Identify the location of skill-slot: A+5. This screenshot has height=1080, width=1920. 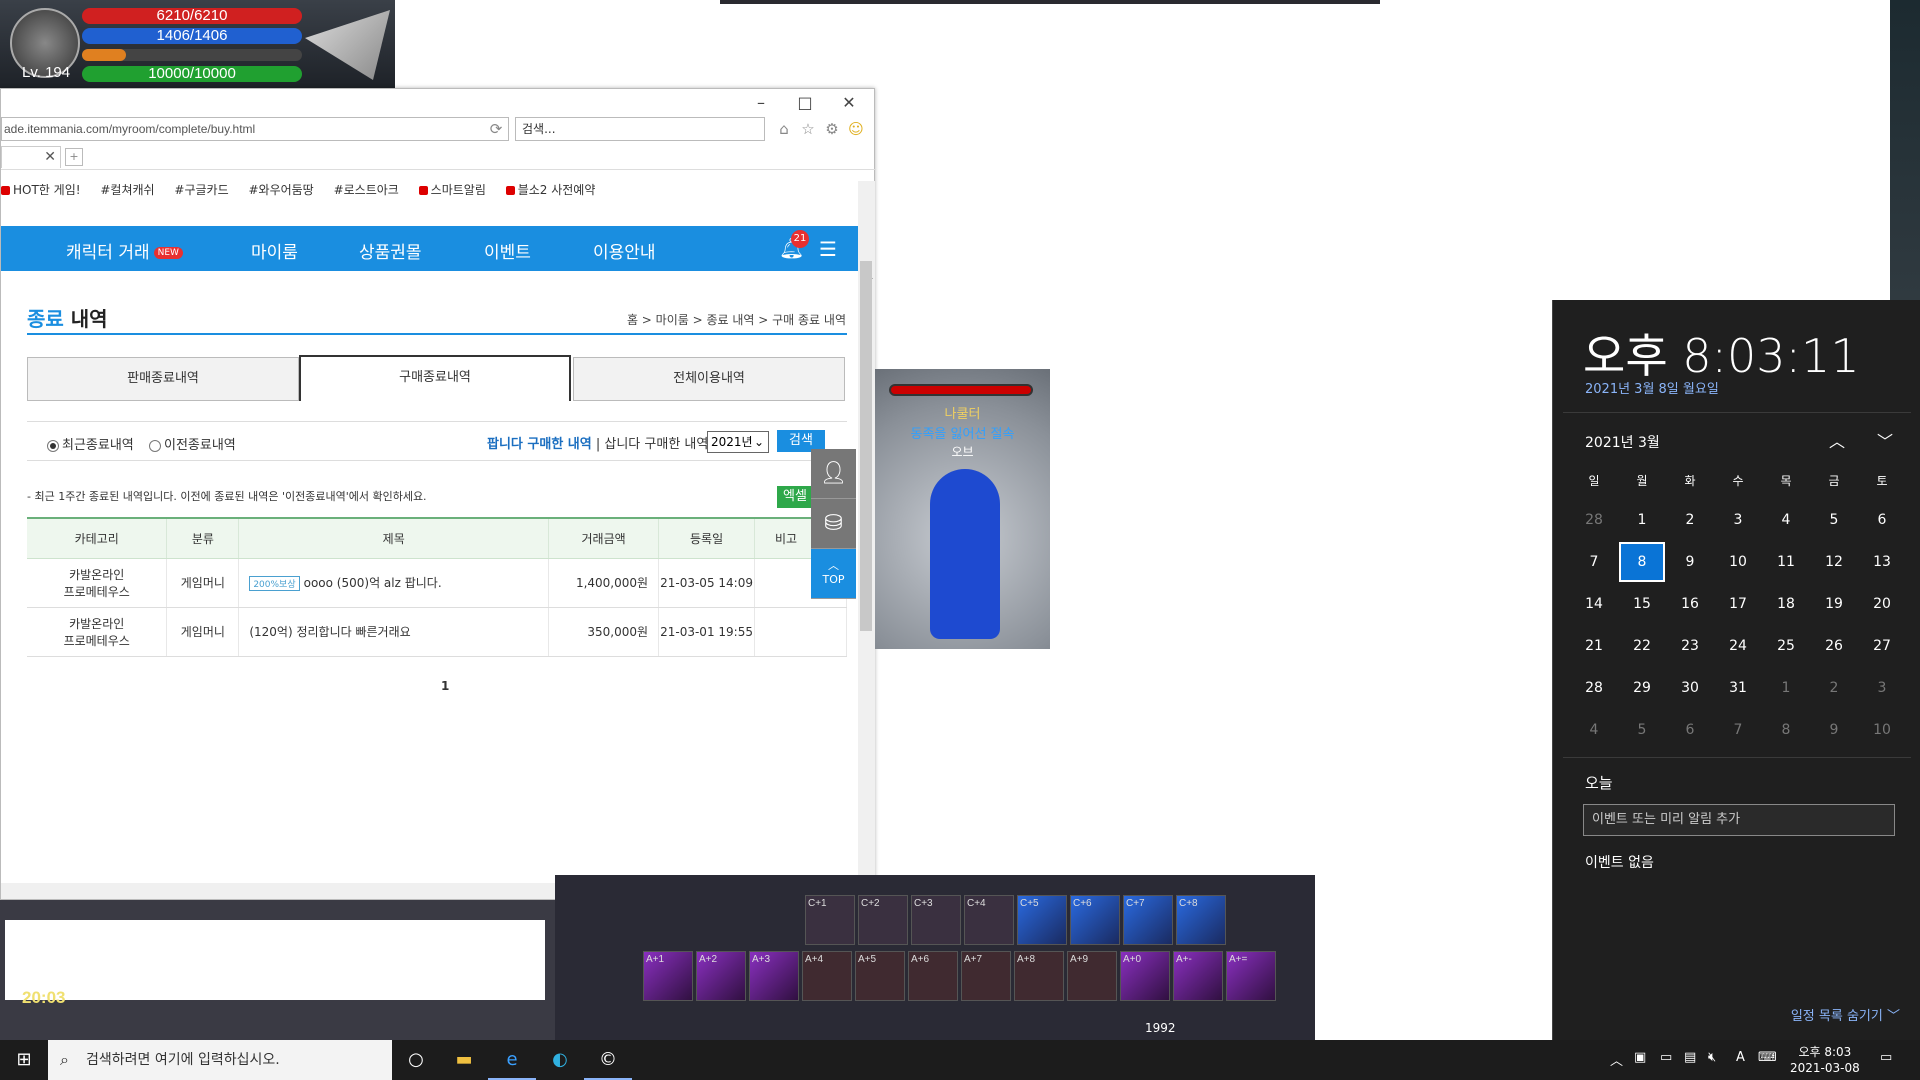
(880, 976).